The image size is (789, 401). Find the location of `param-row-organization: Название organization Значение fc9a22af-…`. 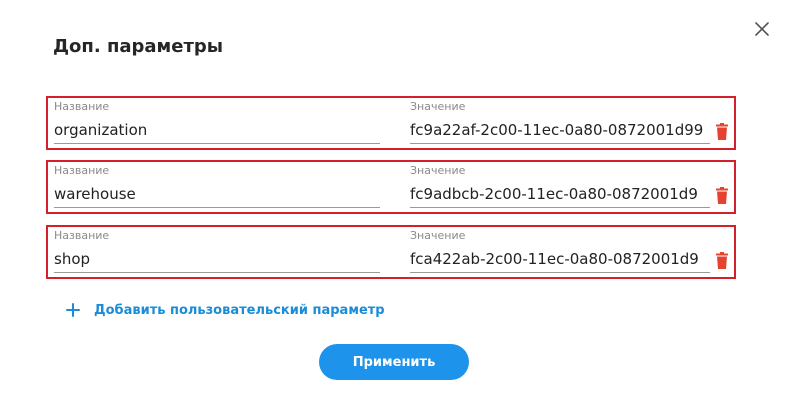

param-row-organization: Название organization Значение fc9a22af-… is located at coordinates (391, 123).